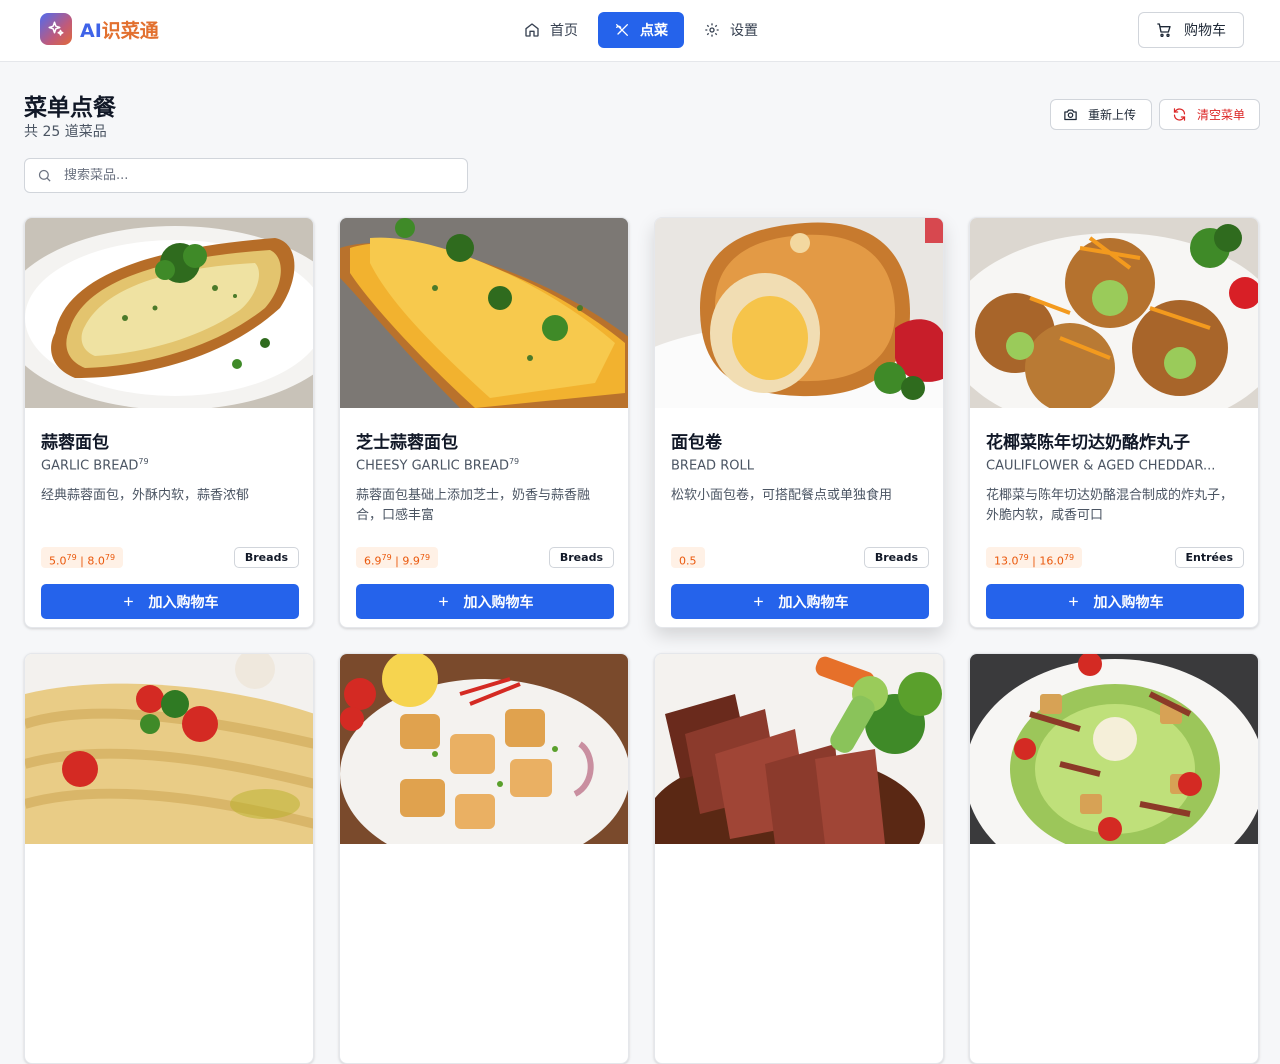  What do you see at coordinates (564, 31) in the screenshot?
I see `nav-home-label: 首页` at bounding box center [564, 31].